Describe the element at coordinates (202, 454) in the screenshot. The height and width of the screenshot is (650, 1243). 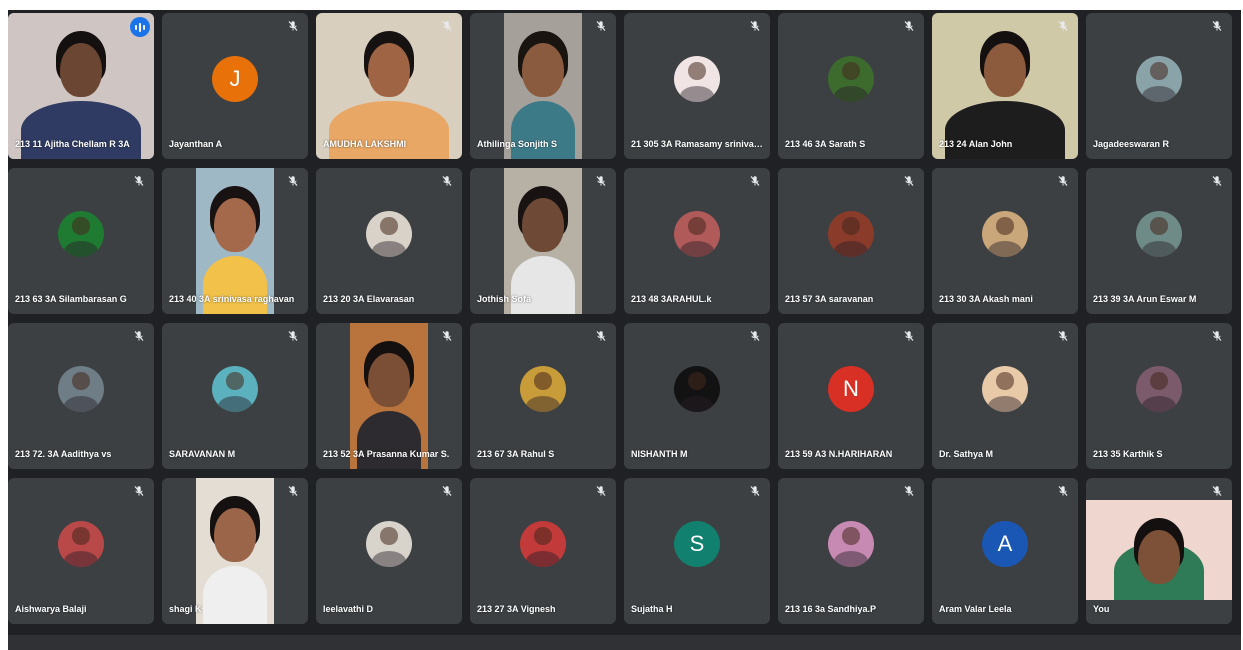
I see `participant-name: SARAVANAN M` at that location.